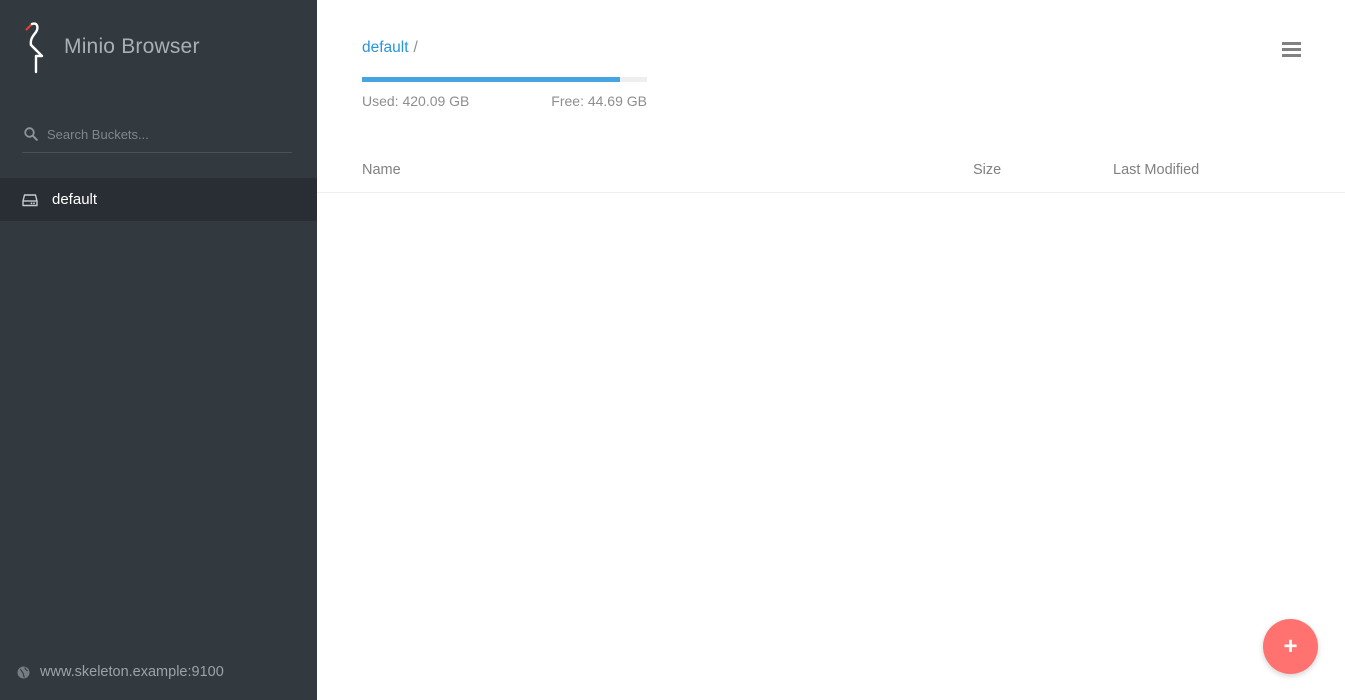 The width and height of the screenshot is (1345, 700). What do you see at coordinates (491, 79) in the screenshot?
I see `storage-progress-fill` at bounding box center [491, 79].